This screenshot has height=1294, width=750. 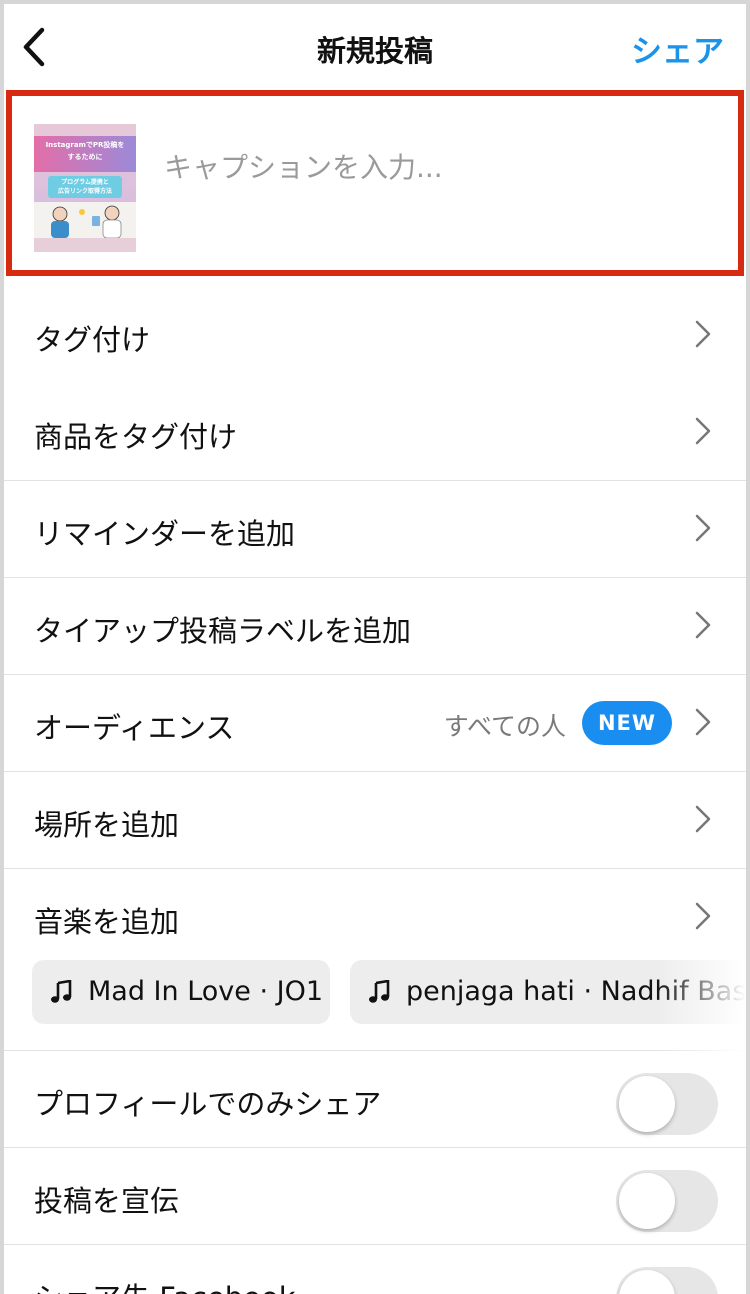 What do you see at coordinates (375, 820) in the screenshot?
I see `row-add-location: 場所を追加` at bounding box center [375, 820].